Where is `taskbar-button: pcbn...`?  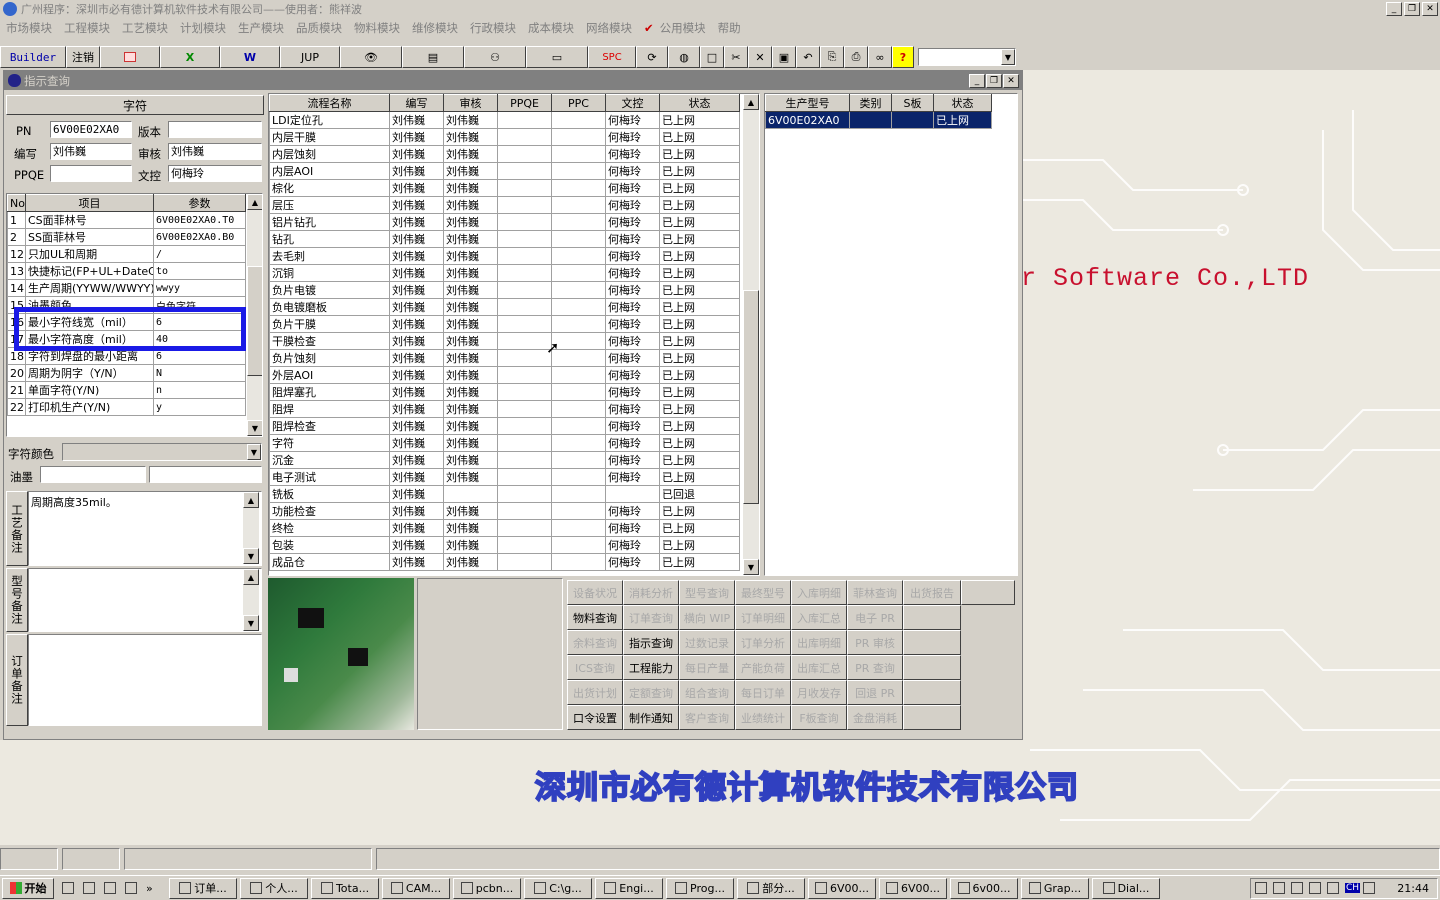
taskbar-button: pcbn... is located at coordinates (487, 888).